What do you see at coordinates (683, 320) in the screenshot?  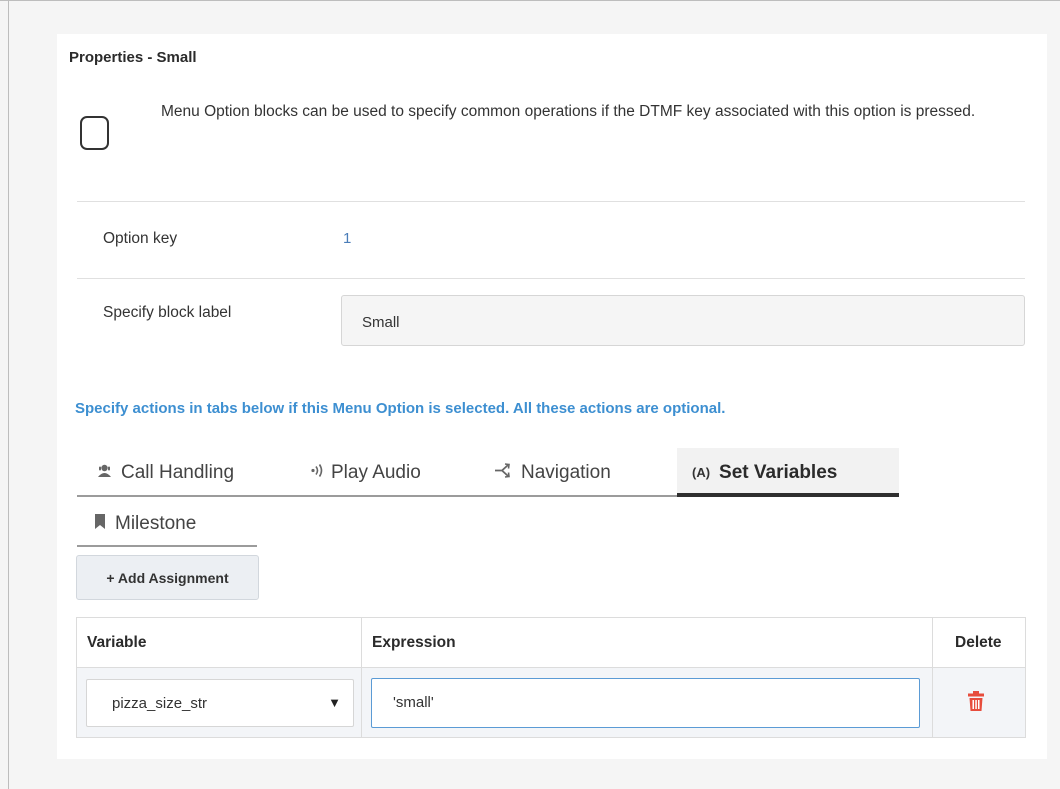 I see `block-label-input: Small` at bounding box center [683, 320].